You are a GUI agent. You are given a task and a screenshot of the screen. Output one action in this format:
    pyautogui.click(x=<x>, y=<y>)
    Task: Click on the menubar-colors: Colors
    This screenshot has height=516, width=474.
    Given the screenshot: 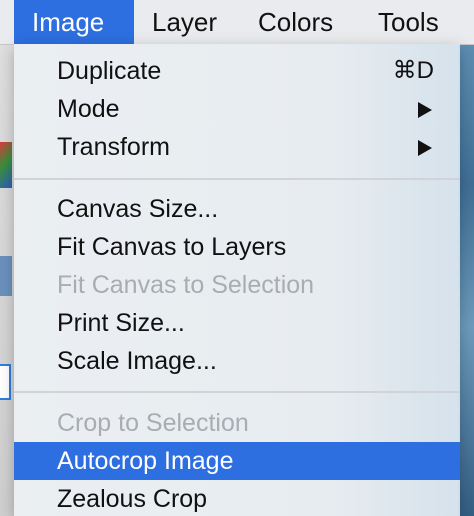 What is the action you would take?
    pyautogui.click(x=299, y=22)
    